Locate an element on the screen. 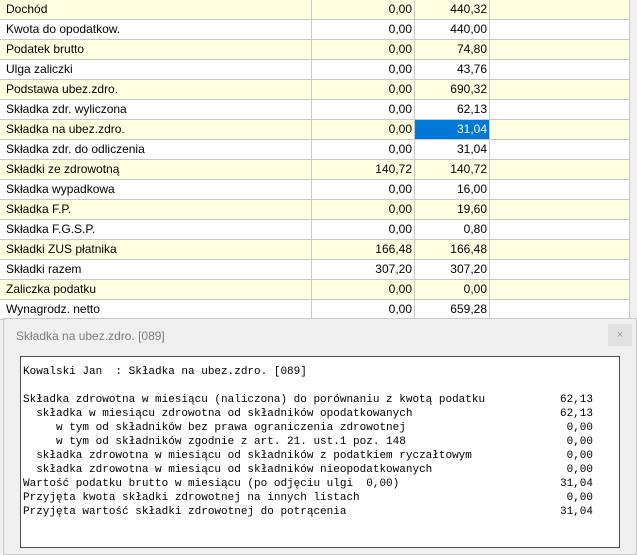 The height and width of the screenshot is (555, 637). table-row: Dochód 0,00 440,32 is located at coordinates (318, 10).